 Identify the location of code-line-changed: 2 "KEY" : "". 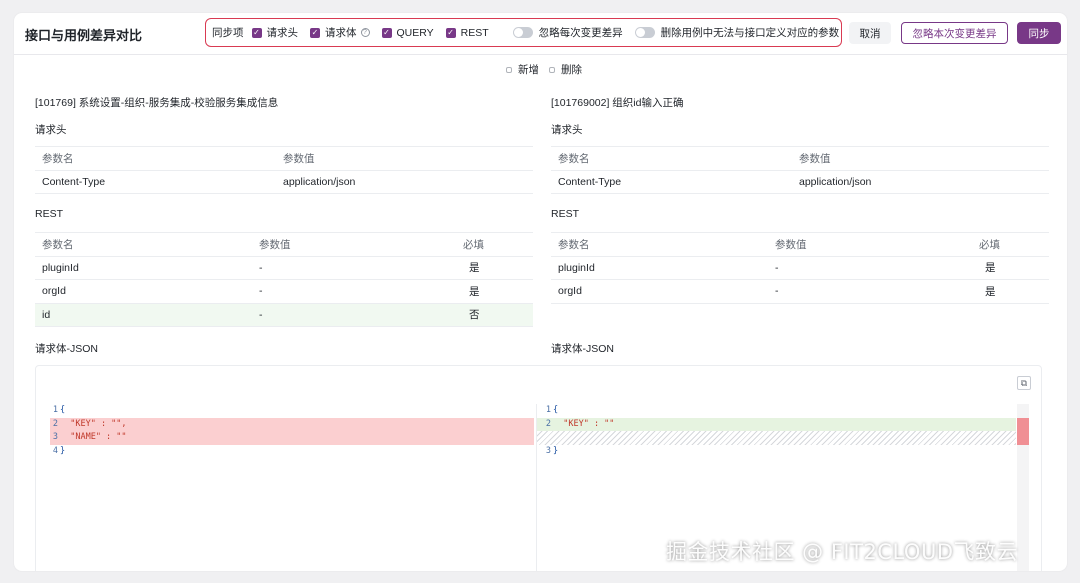
(776, 424).